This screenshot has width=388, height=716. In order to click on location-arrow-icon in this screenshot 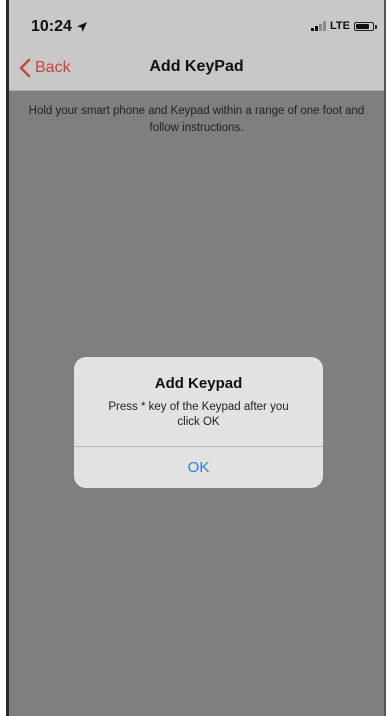, I will do `click(81, 27)`.